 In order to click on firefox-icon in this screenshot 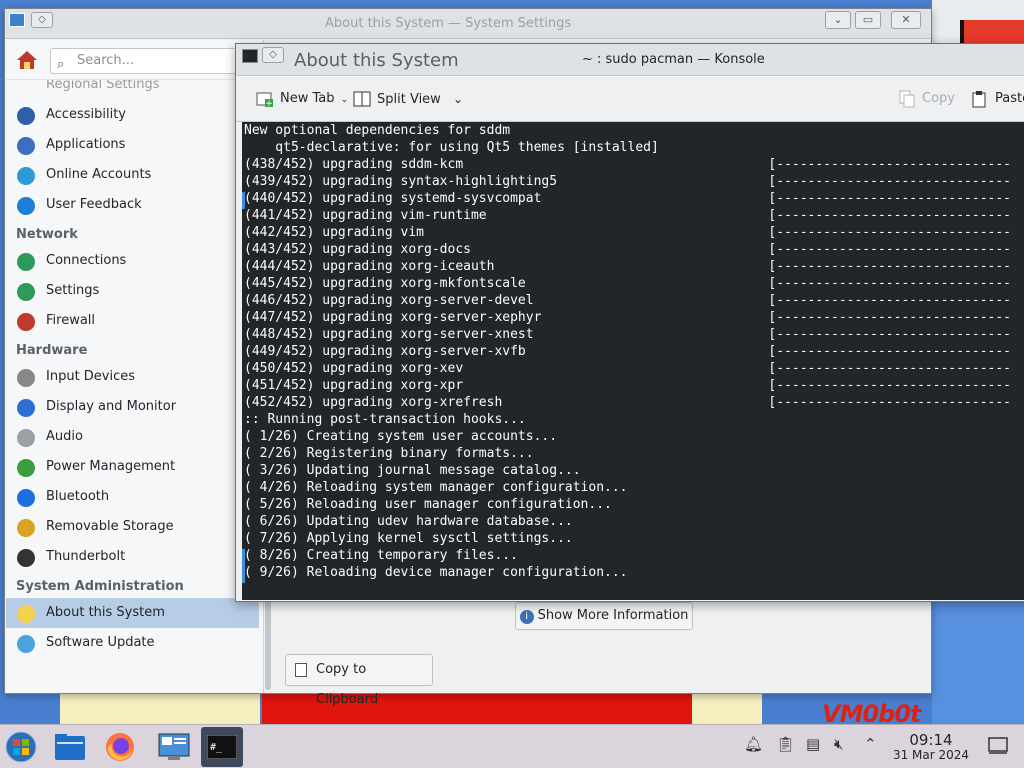, I will do `click(120, 747)`.